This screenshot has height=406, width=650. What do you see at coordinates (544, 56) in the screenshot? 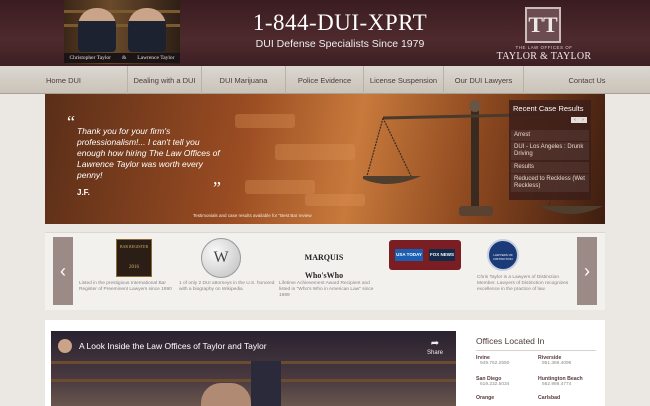
I see `logo-firm-name: TAYLOR & TAYLOR` at bounding box center [544, 56].